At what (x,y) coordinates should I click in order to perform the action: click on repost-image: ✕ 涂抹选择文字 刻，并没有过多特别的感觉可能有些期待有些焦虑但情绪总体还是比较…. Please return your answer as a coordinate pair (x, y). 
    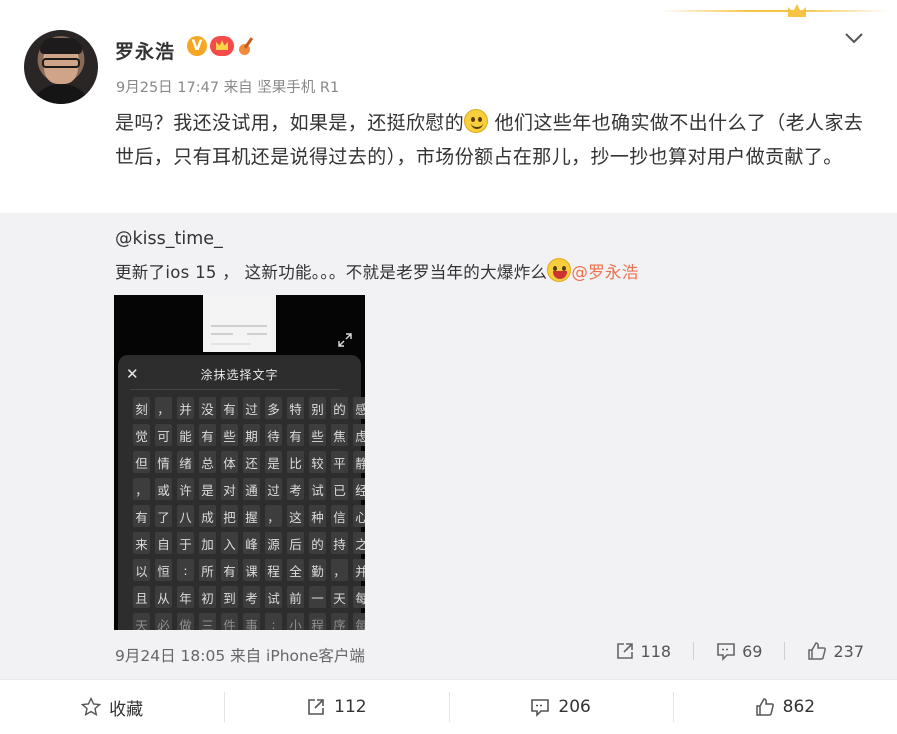
    Looking at the image, I should click on (239, 462).